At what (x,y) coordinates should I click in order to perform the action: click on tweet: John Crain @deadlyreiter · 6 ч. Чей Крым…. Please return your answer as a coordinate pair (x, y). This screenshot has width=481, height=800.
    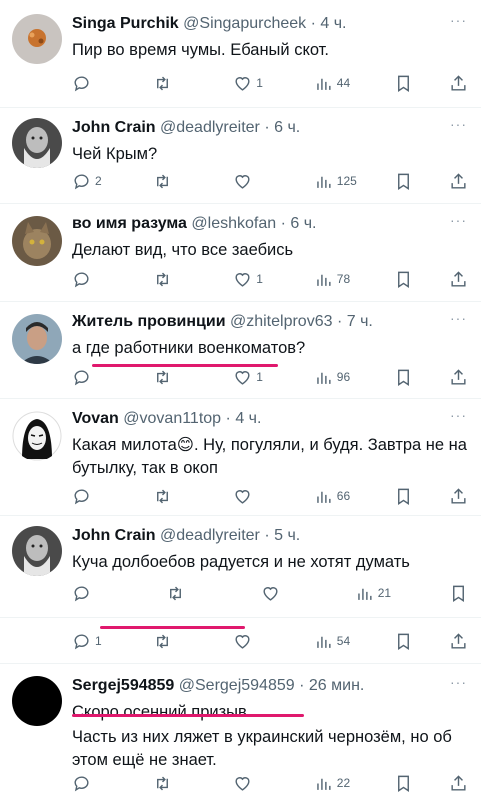
    Looking at the image, I should click on (240, 156).